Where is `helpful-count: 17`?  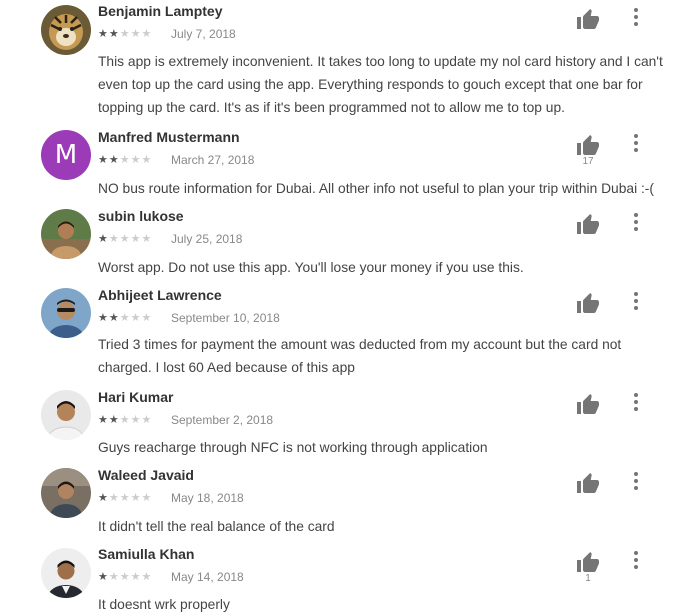 helpful-count: 17 is located at coordinates (588, 161).